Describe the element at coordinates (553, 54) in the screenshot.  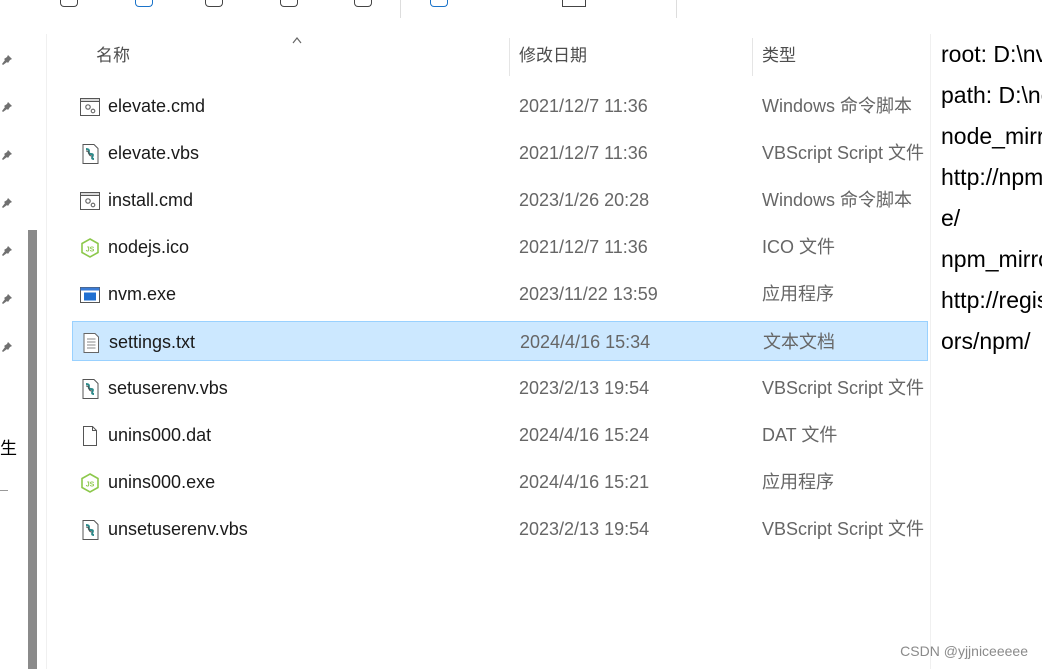
I see `column-header-date: 修改日期` at that location.